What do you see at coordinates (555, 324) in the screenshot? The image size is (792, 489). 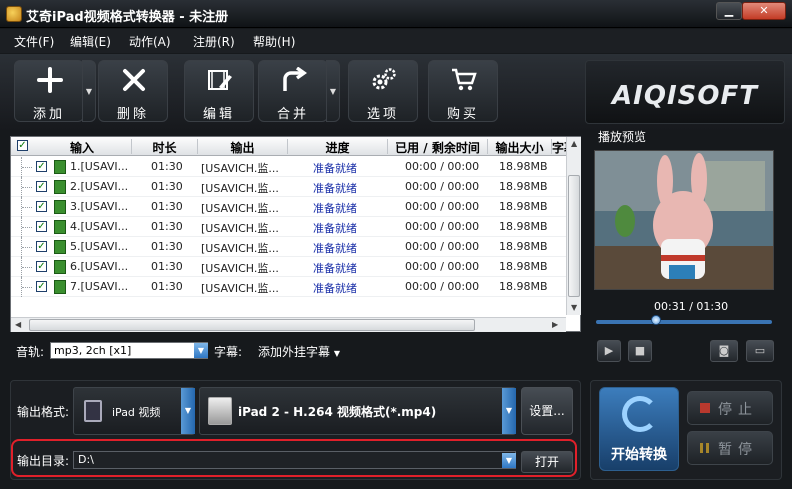 I see `scroll-right-icon: ▶` at bounding box center [555, 324].